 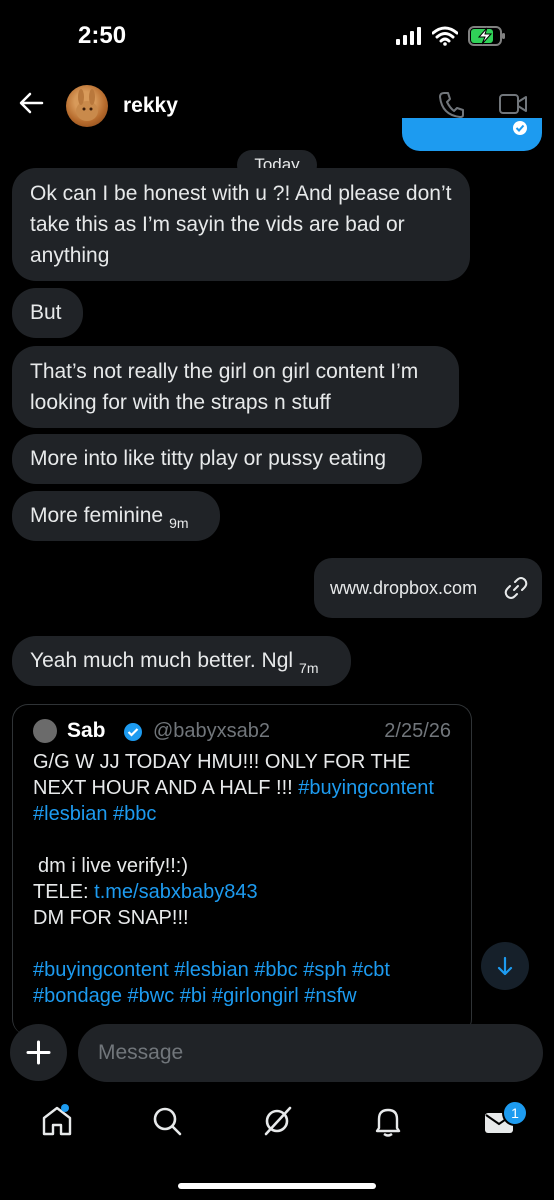 What do you see at coordinates (111, 918) in the screenshot?
I see `post-text: DM FOR SNAP!!!` at bounding box center [111, 918].